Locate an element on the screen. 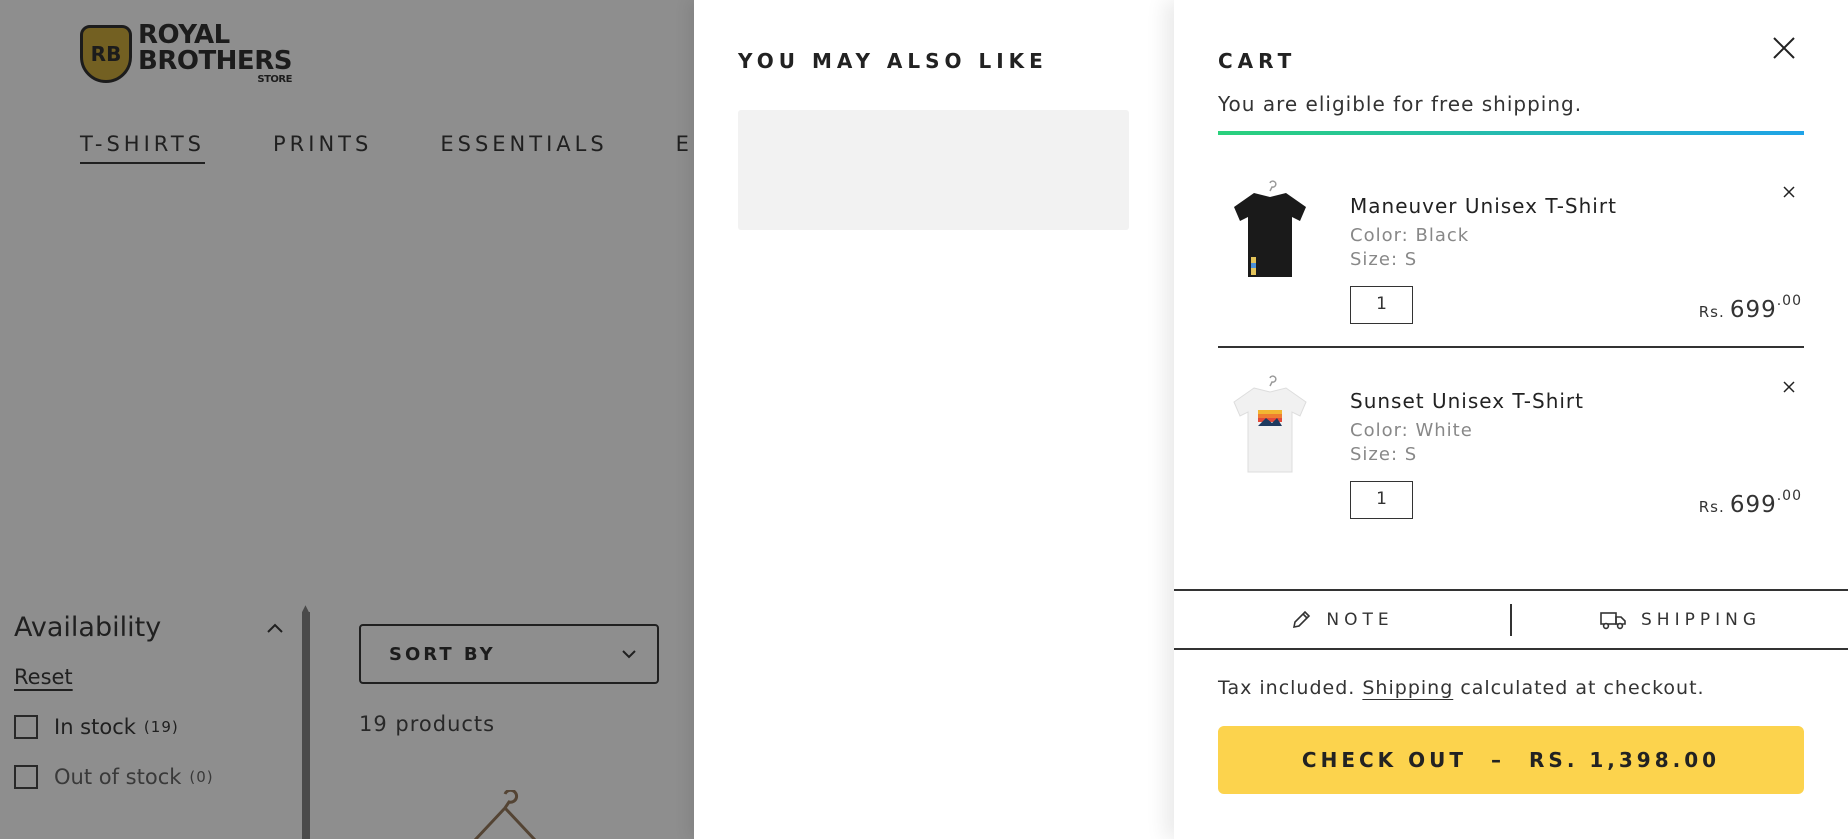 The height and width of the screenshot is (839, 1848). checkout-button: CHECK OUT – RS. 1,398.00 is located at coordinates (1511, 760).